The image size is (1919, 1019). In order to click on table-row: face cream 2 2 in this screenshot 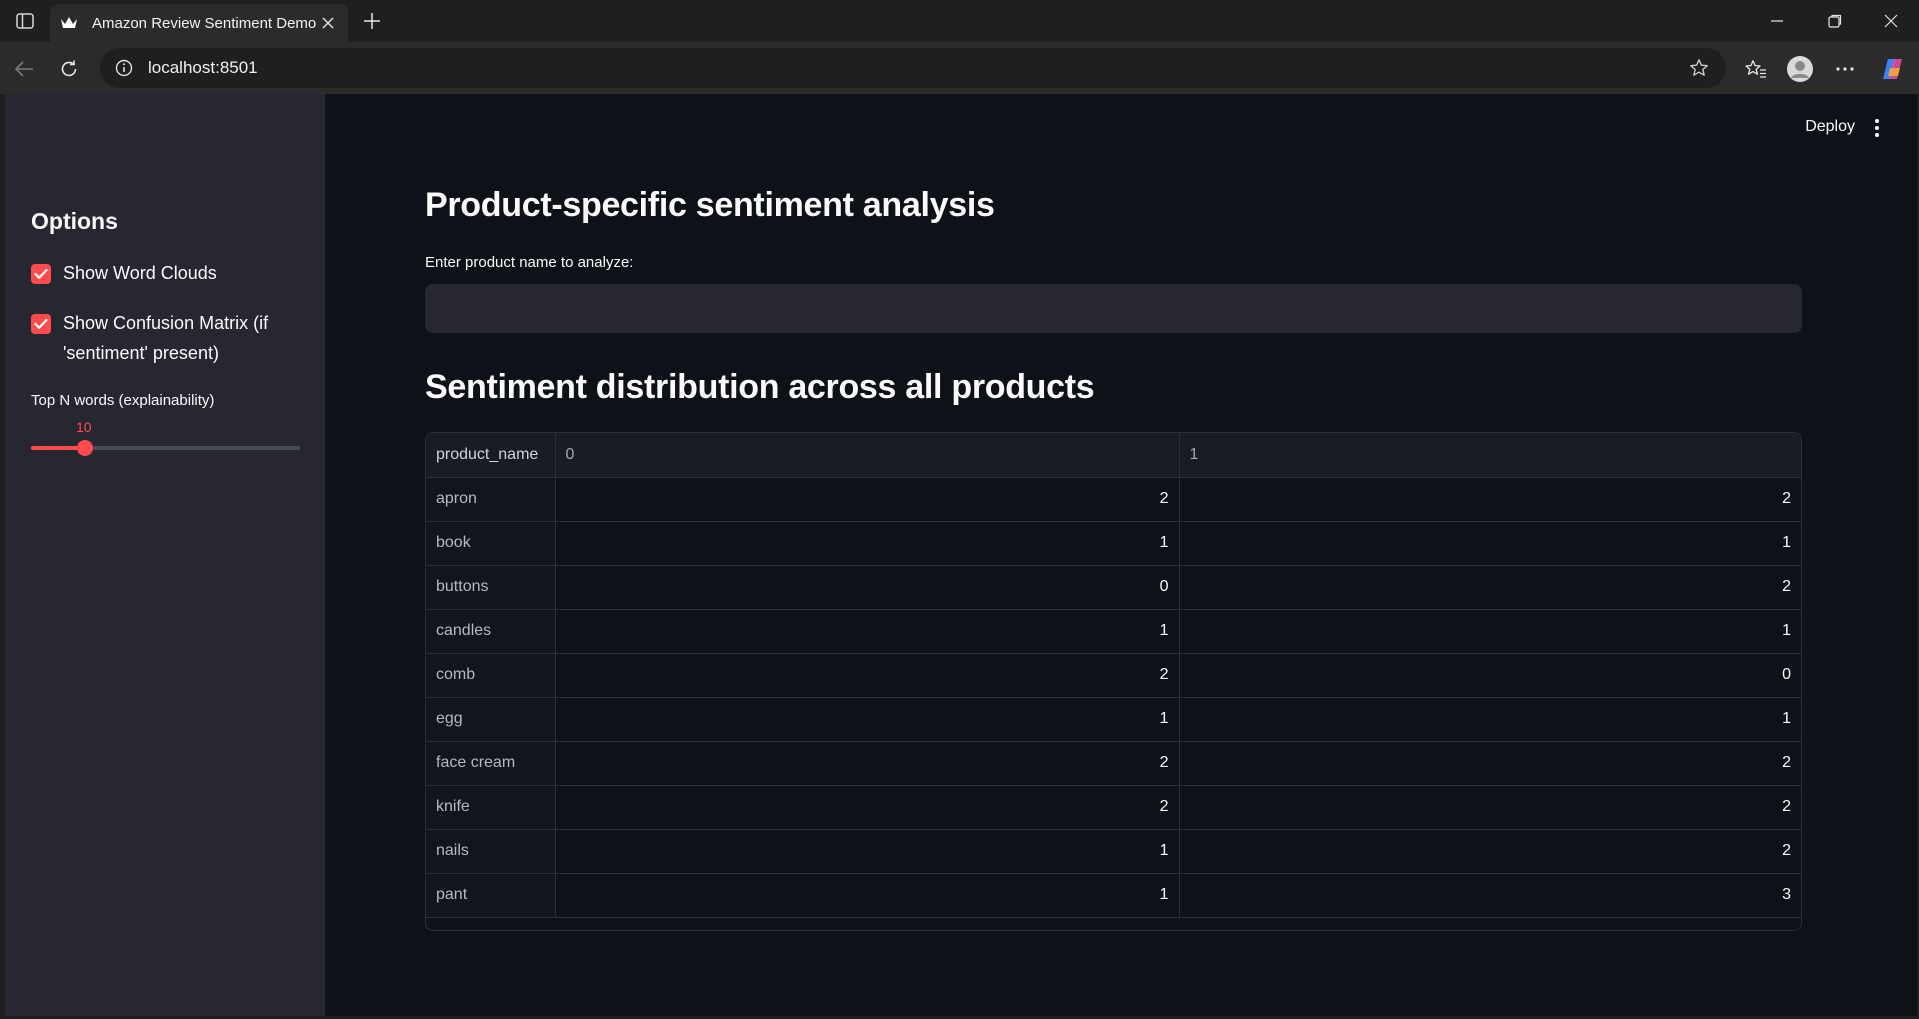, I will do `click(1113, 763)`.